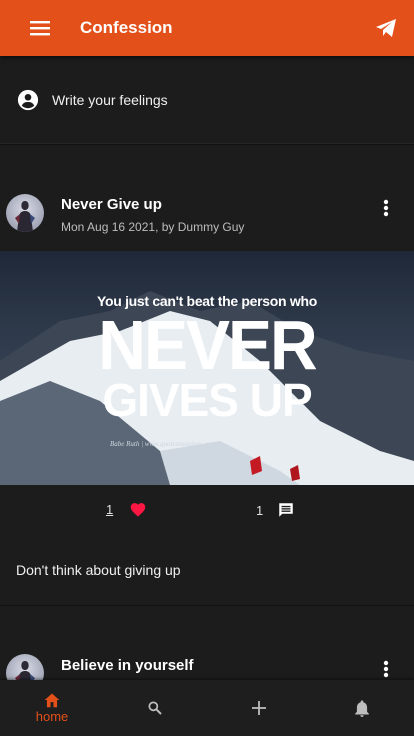 The image size is (414, 736). Describe the element at coordinates (286, 510) in the screenshot. I see `comment-icon` at that location.